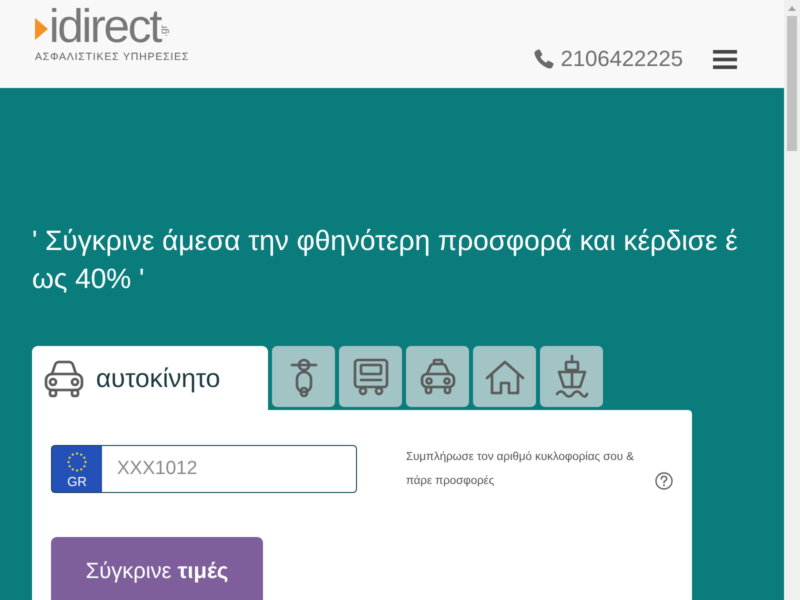  I want to click on scroll-up-icon, so click(792, 8).